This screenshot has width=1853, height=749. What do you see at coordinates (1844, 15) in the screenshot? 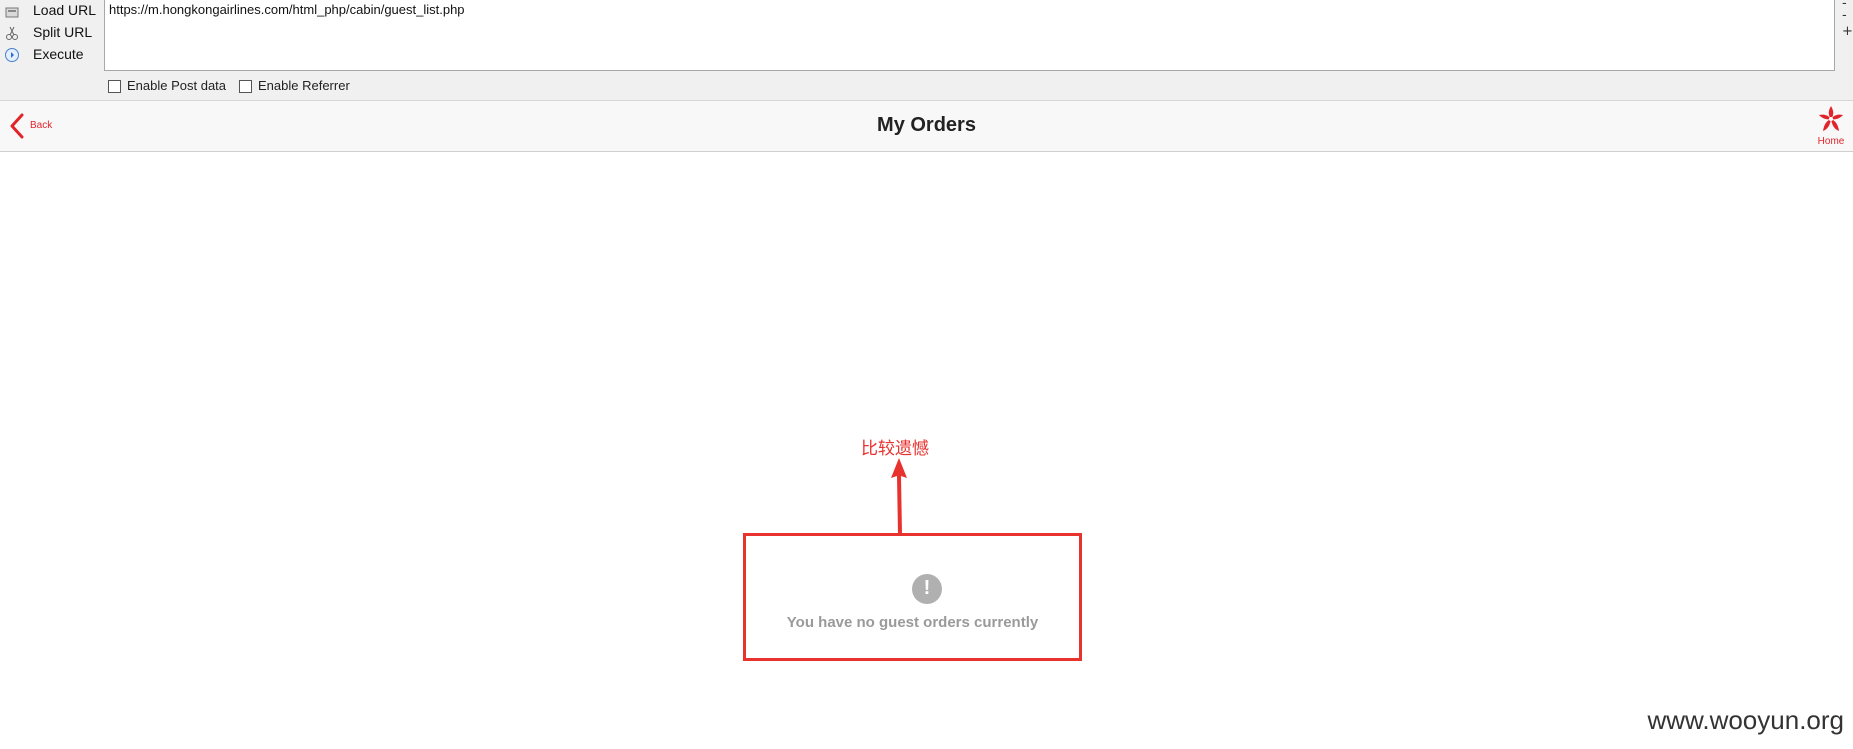
I see `decrease-button-2: -` at bounding box center [1844, 15].